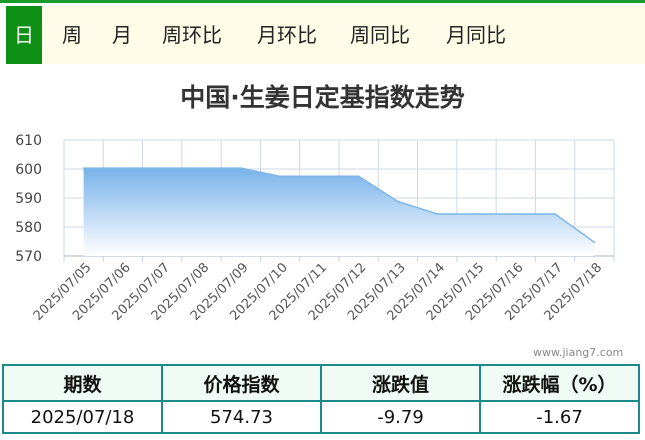 Image resolution: width=645 pixels, height=440 pixels. What do you see at coordinates (559, 417) in the screenshot?
I see `cell-change-percent: -1.67` at bounding box center [559, 417].